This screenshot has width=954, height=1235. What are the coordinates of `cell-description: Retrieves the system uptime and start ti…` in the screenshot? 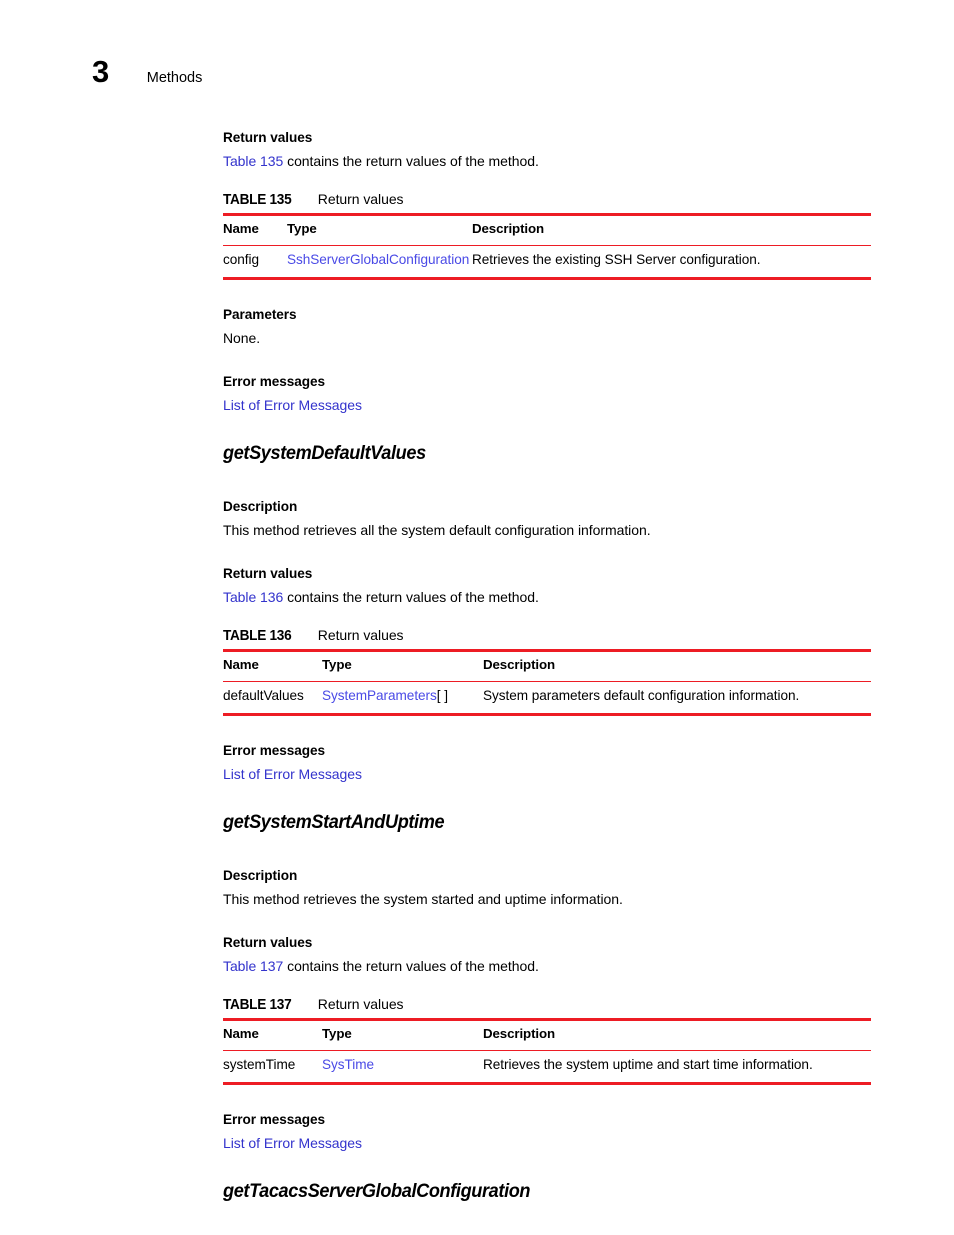 It's located at (677, 1067).